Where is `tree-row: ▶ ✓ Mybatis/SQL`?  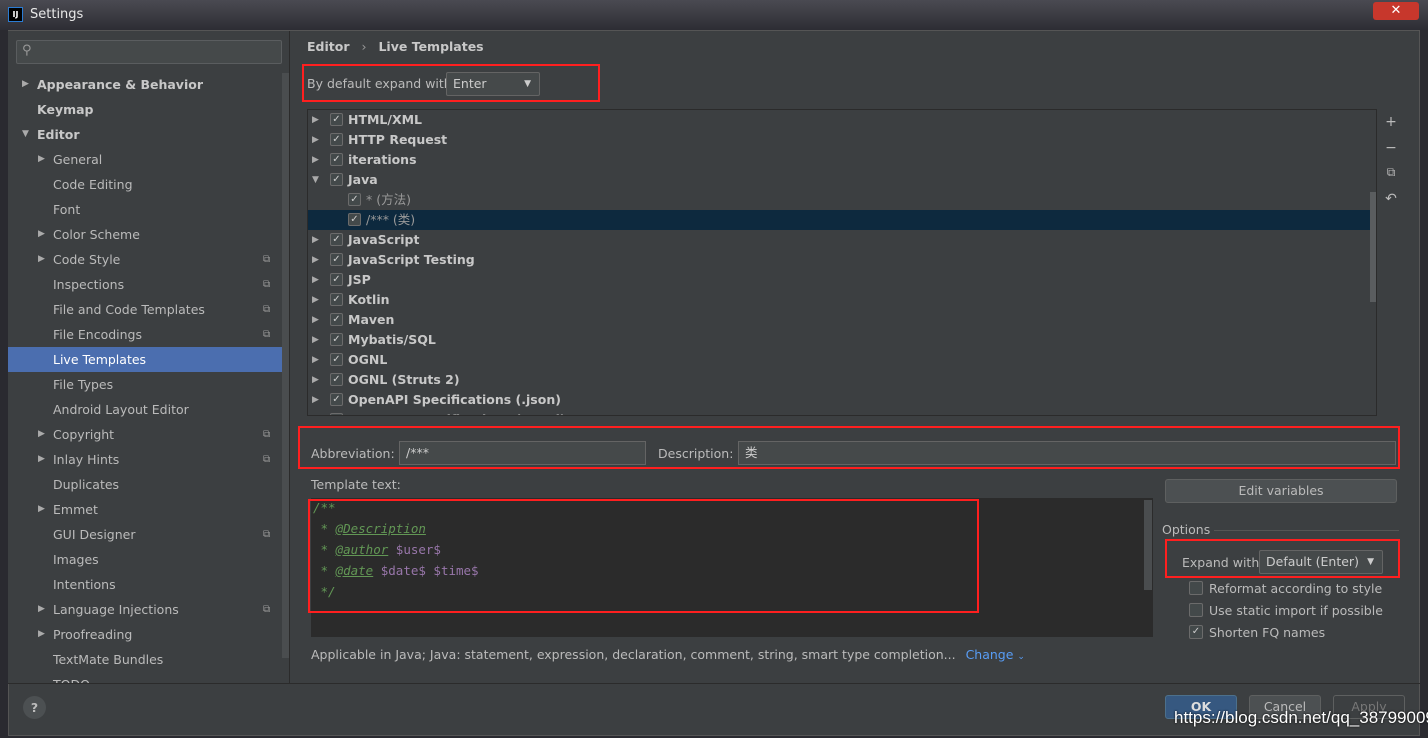
tree-row: ▶ ✓ Mybatis/SQL is located at coordinates (839, 340).